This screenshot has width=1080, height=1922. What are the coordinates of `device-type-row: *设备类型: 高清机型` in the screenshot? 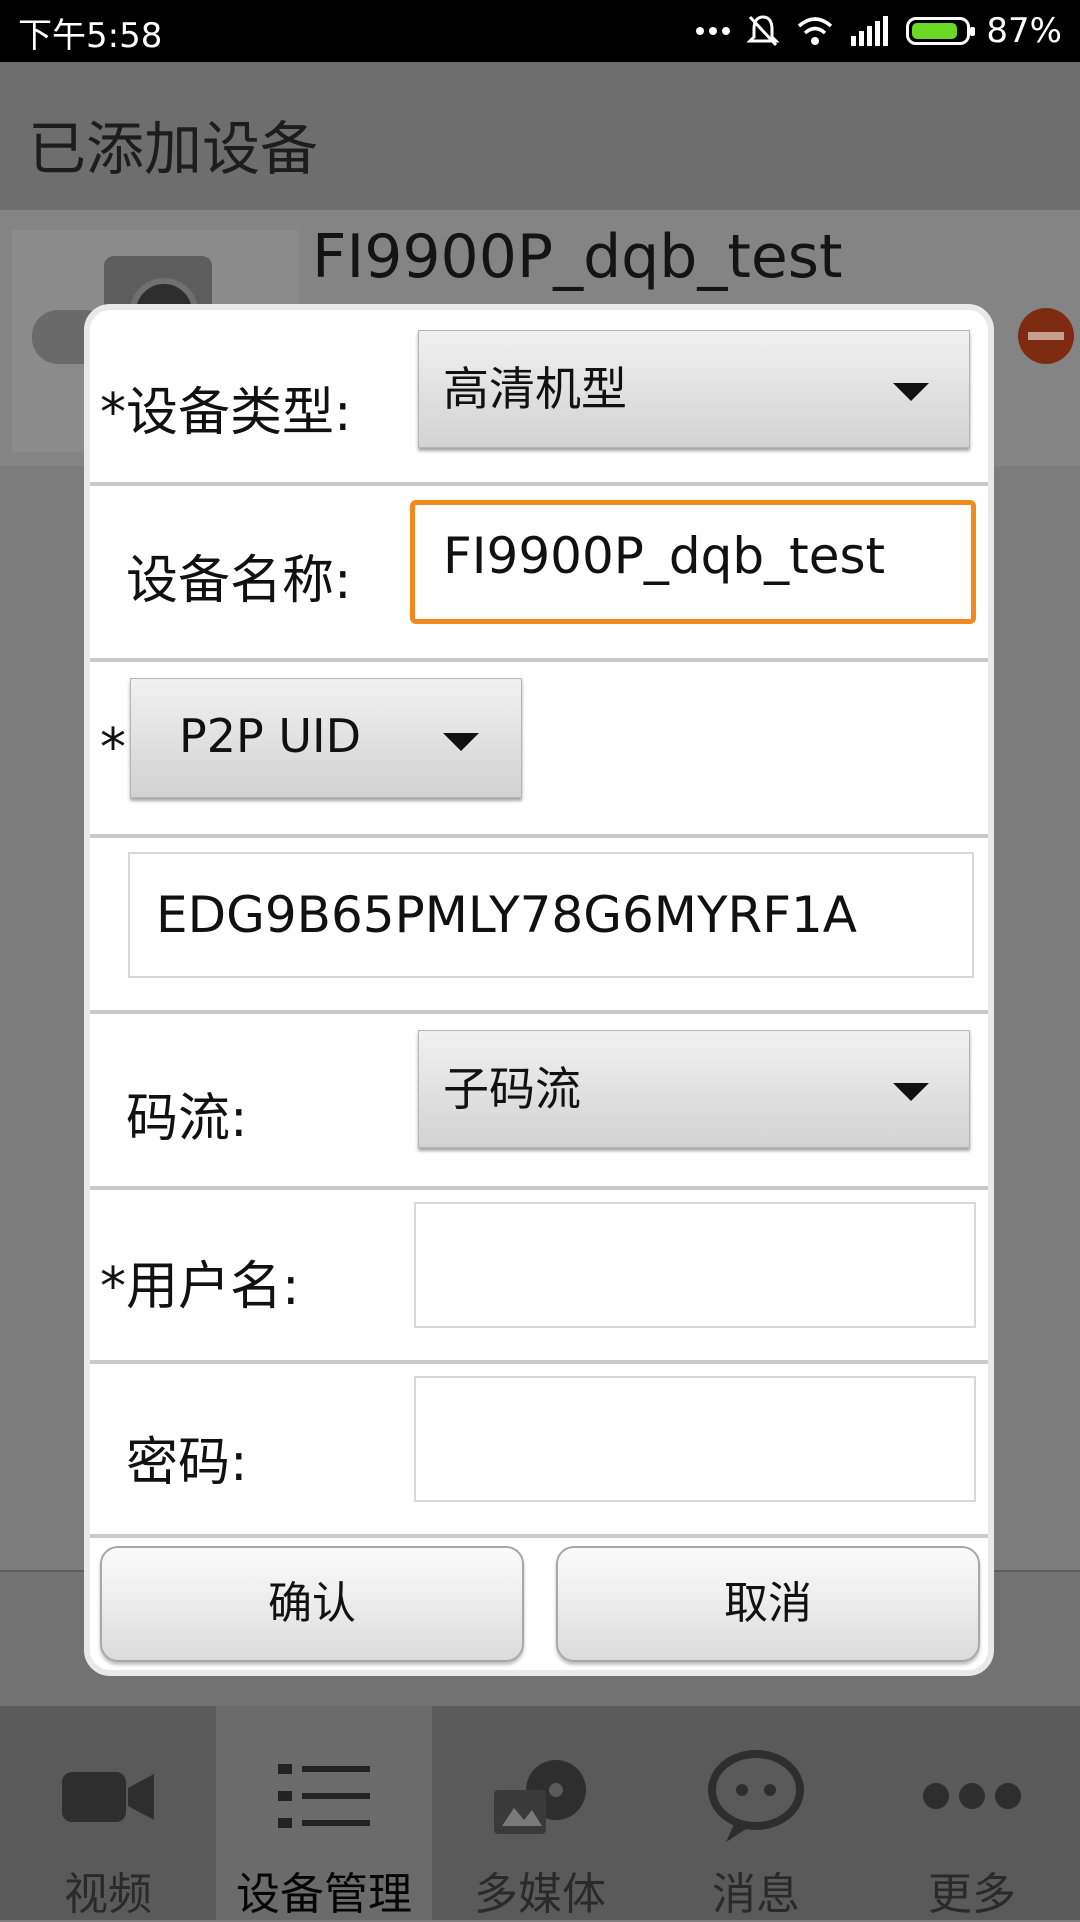 It's located at (539, 398).